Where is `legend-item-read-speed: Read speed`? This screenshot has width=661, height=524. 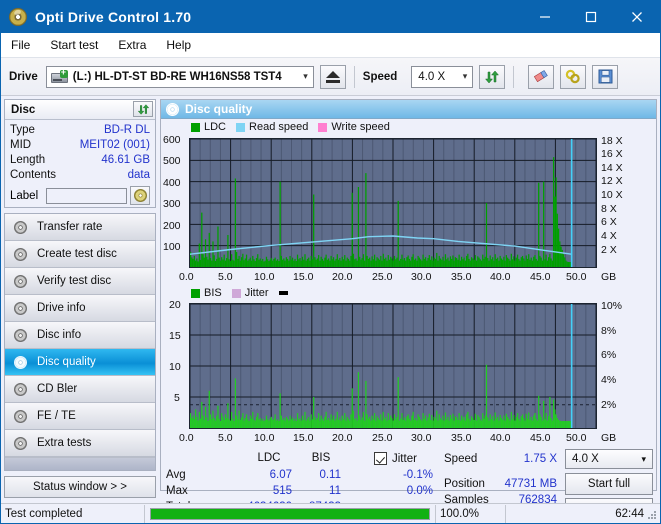
legend-item-read-speed: Read speed is located at coordinates (272, 127).